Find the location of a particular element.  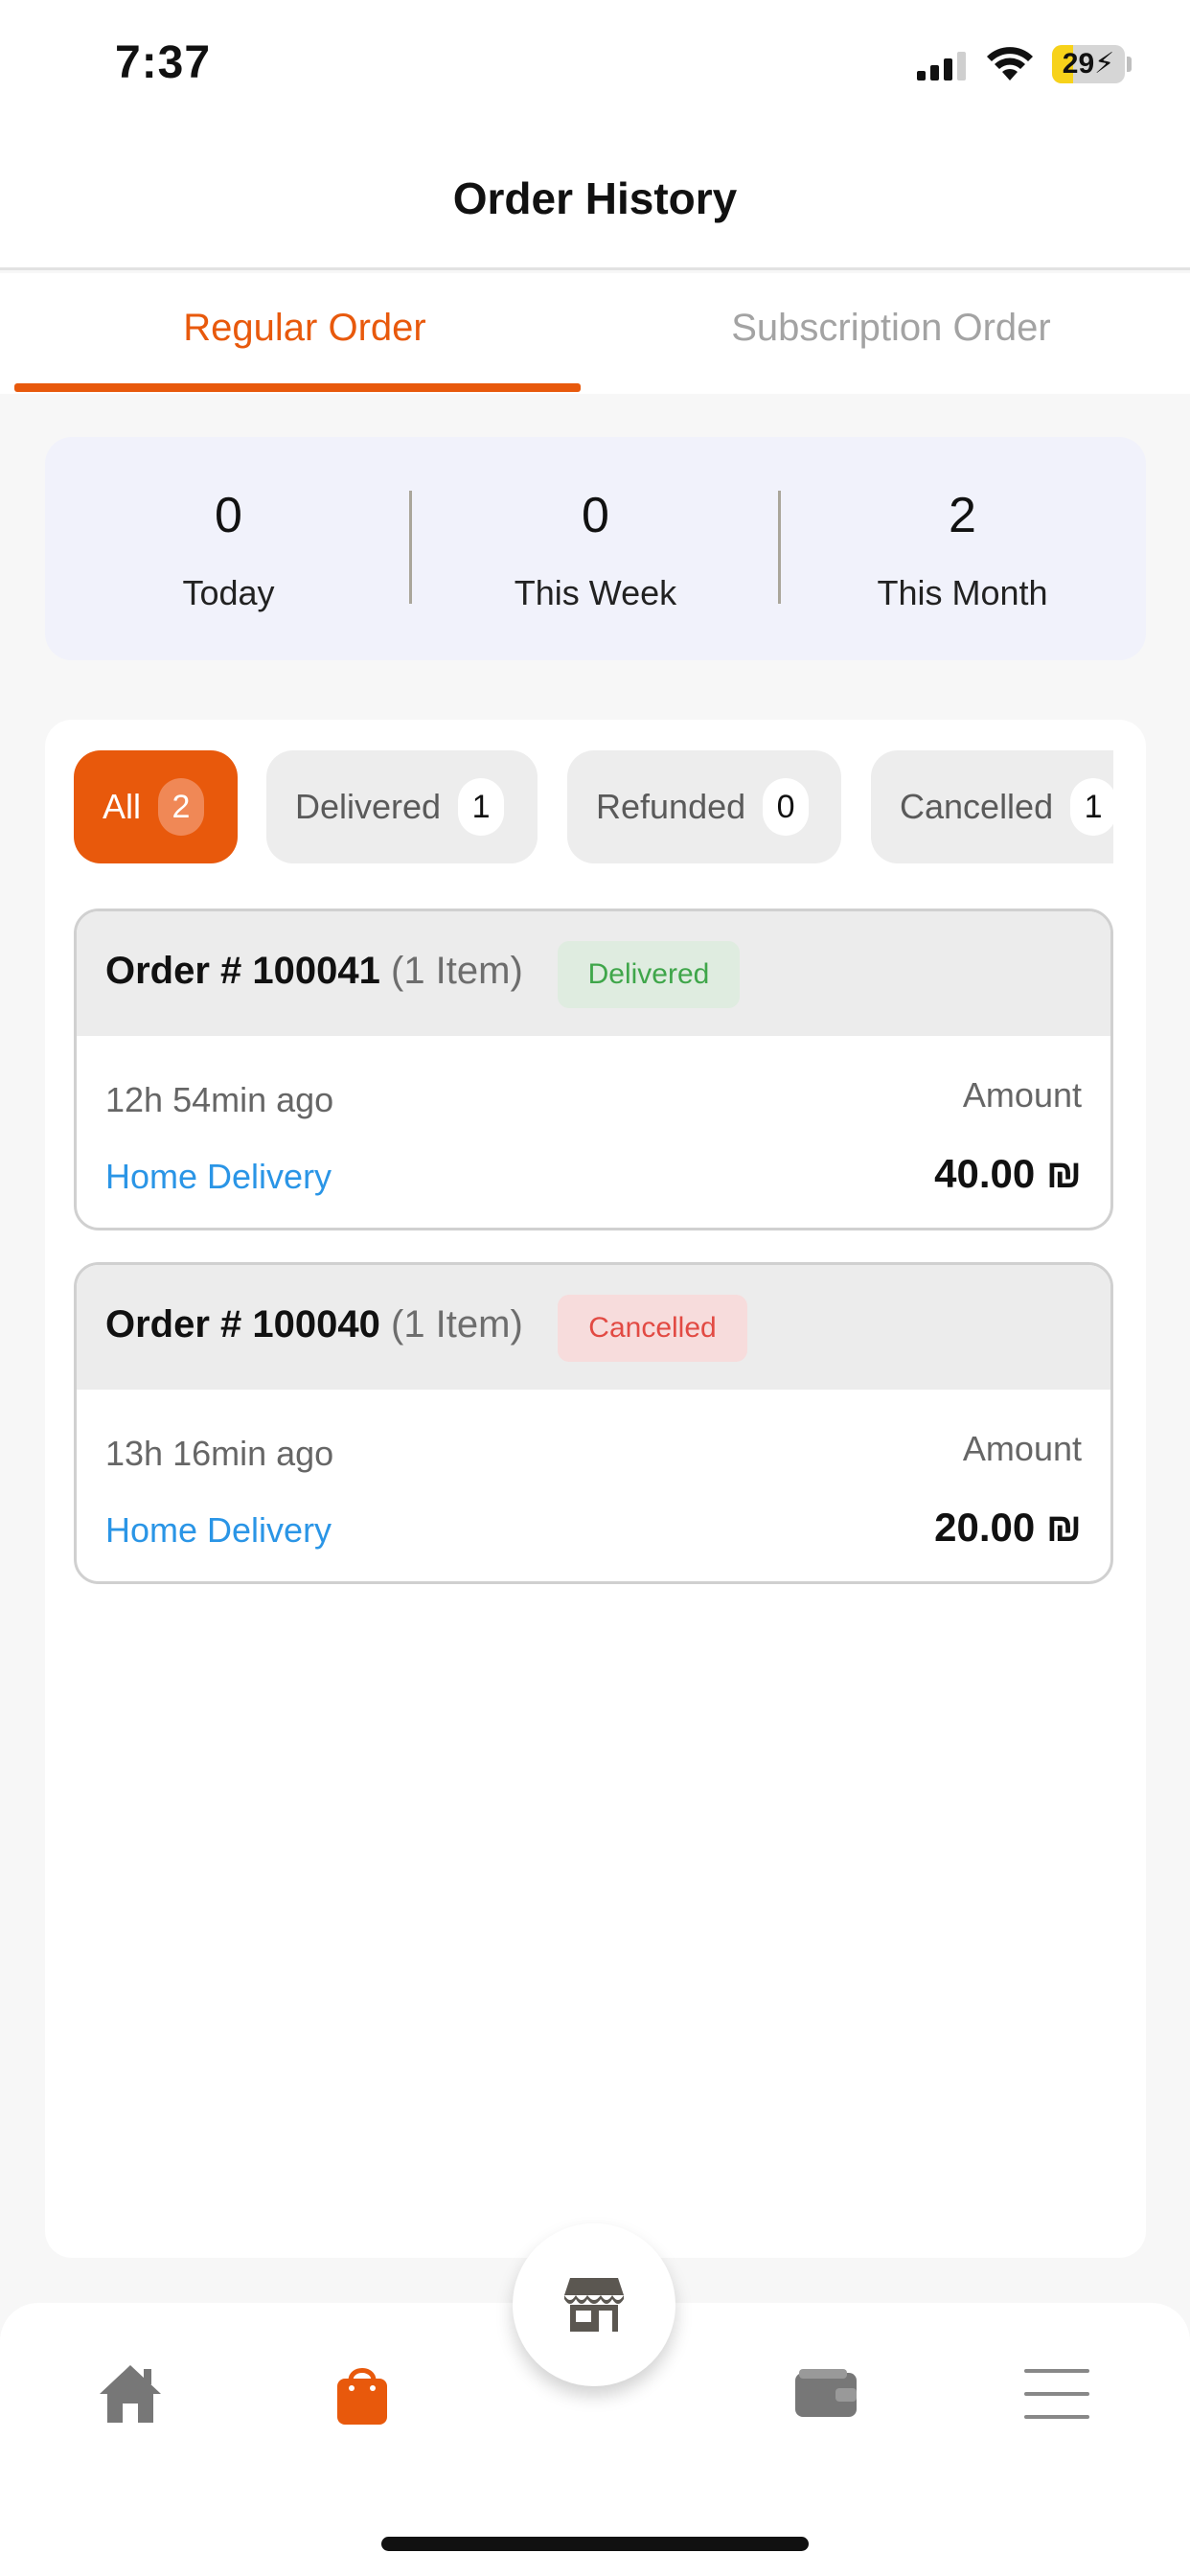

header: Order History is located at coordinates (595, 202).